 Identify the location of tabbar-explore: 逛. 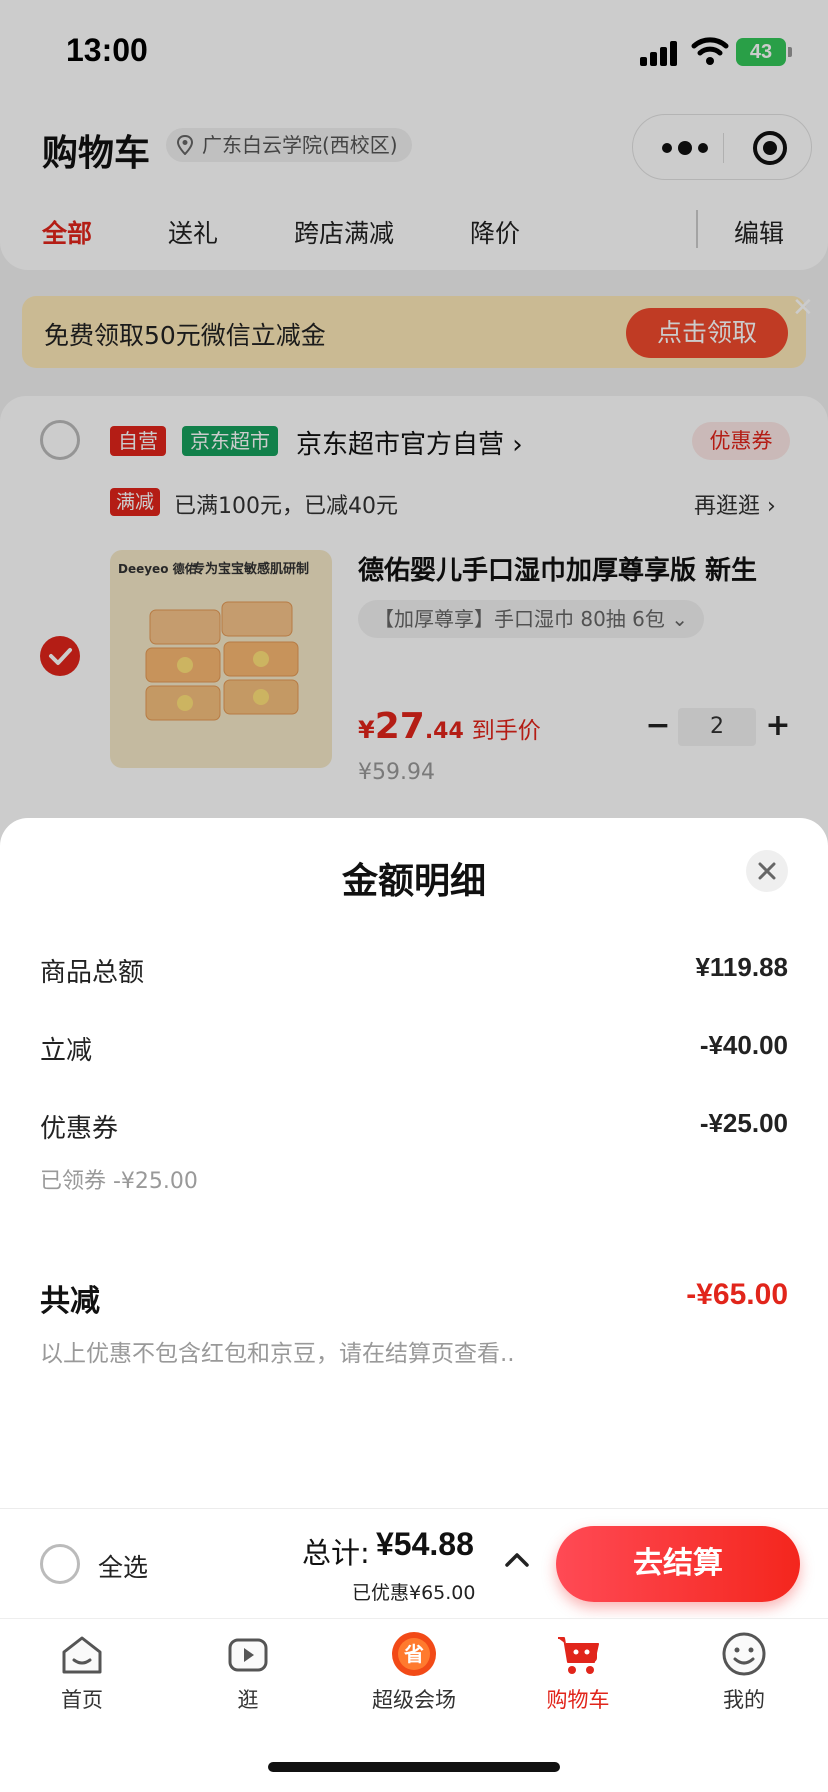
(248, 1671).